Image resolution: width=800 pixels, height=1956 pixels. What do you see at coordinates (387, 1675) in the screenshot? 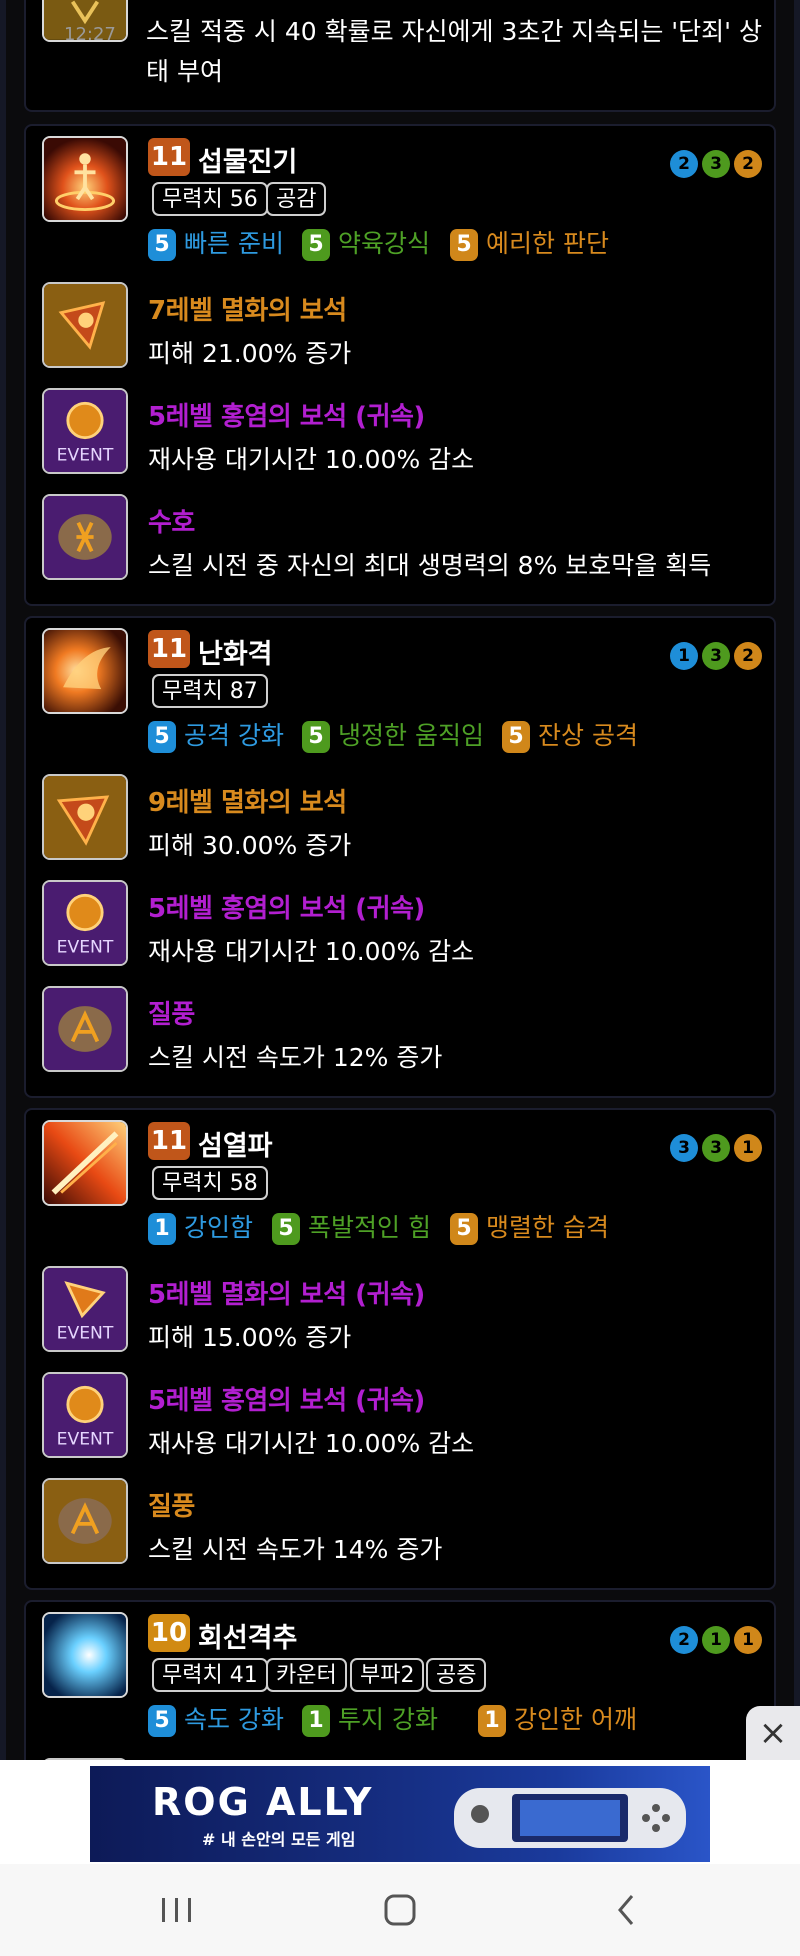
I see `skill-tag: 부파2` at bounding box center [387, 1675].